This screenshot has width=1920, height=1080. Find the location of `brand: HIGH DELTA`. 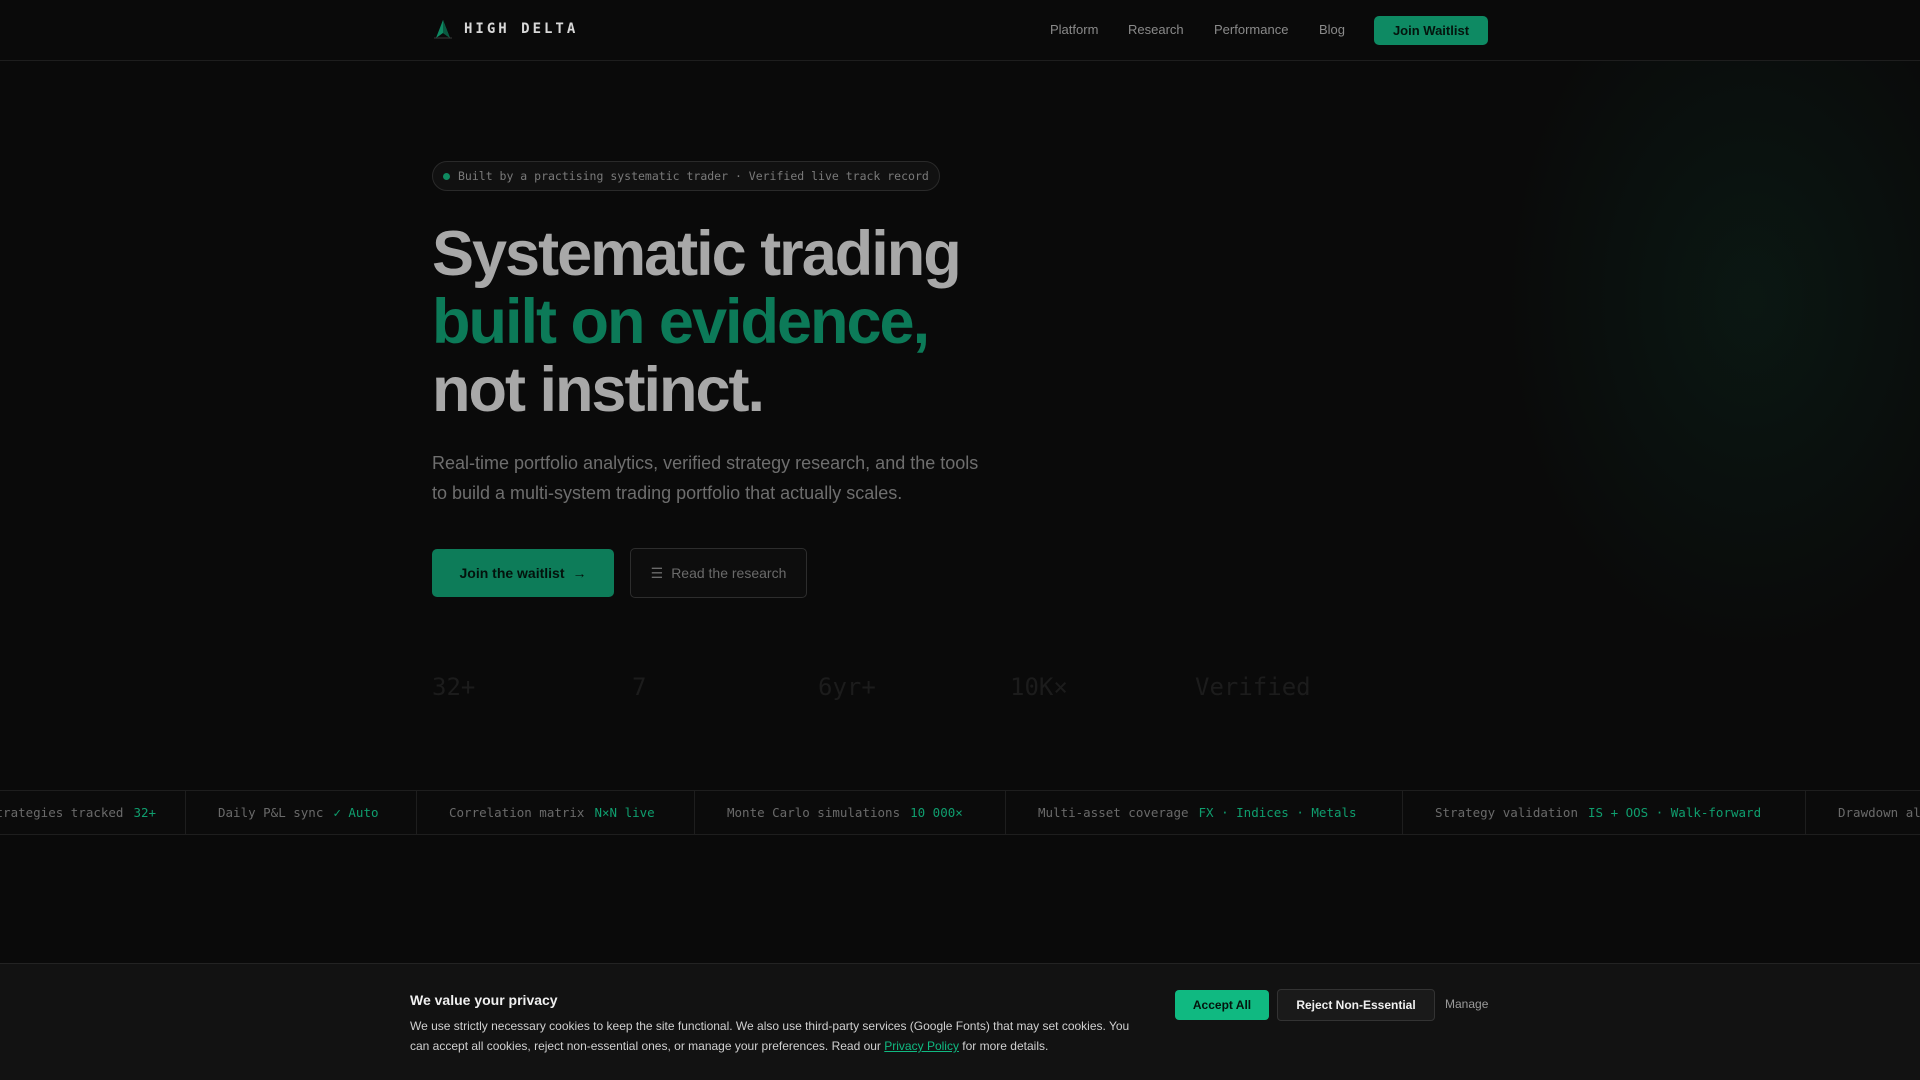

brand: HIGH DELTA is located at coordinates (505, 29).